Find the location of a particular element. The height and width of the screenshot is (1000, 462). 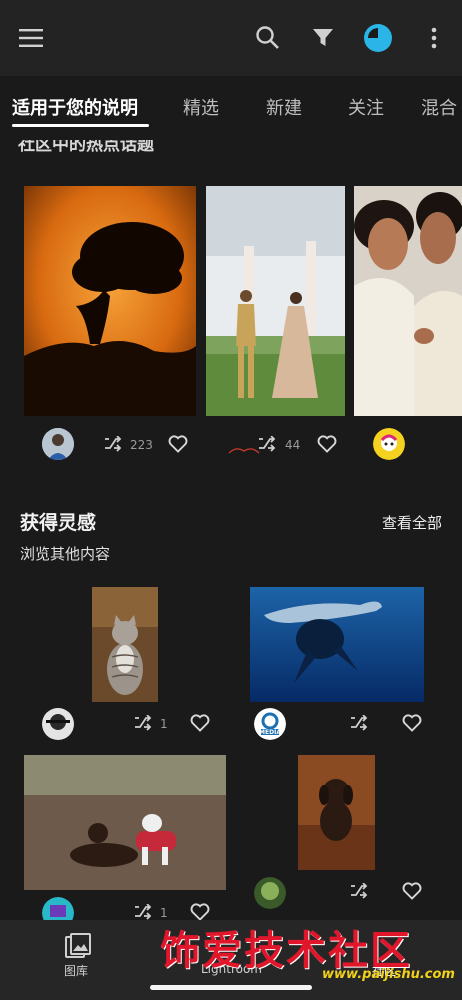

remix-count: 44 is located at coordinates (293, 445).